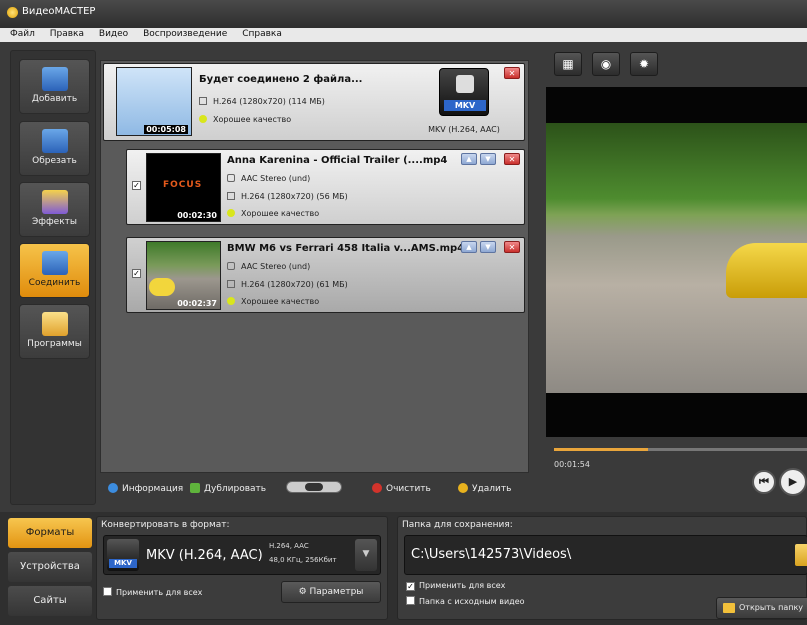 The width and height of the screenshot is (807, 625). I want to click on crop-icon: ▦, so click(568, 64).